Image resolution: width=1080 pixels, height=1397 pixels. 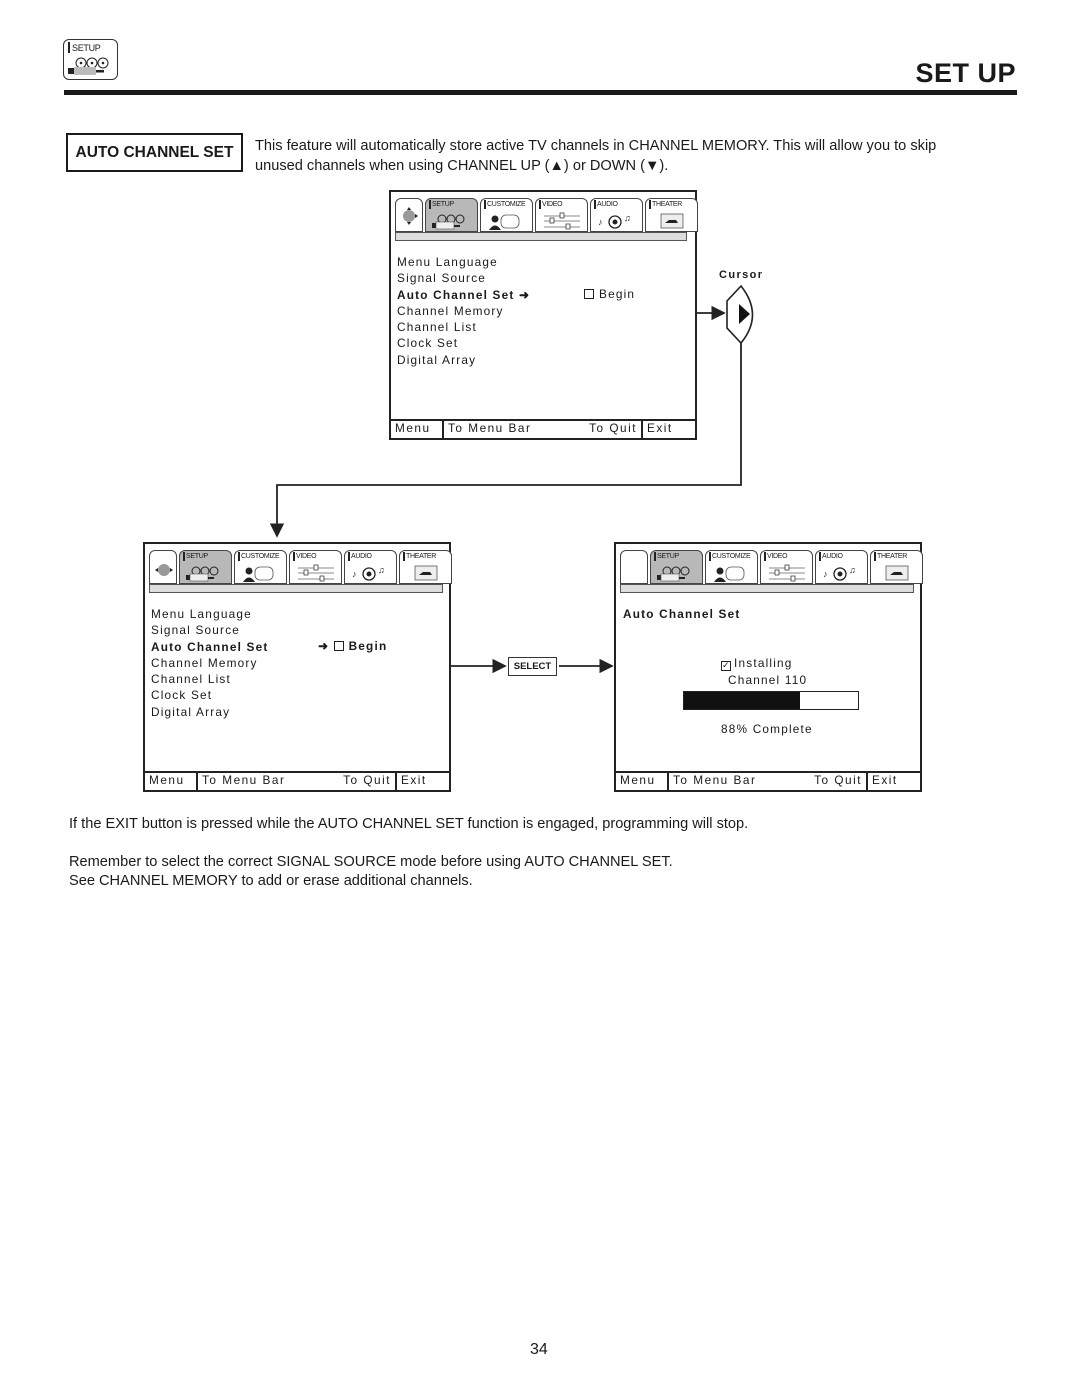 What do you see at coordinates (726, 665) in the screenshot?
I see `checked-checkbox-icon: ✓` at bounding box center [726, 665].